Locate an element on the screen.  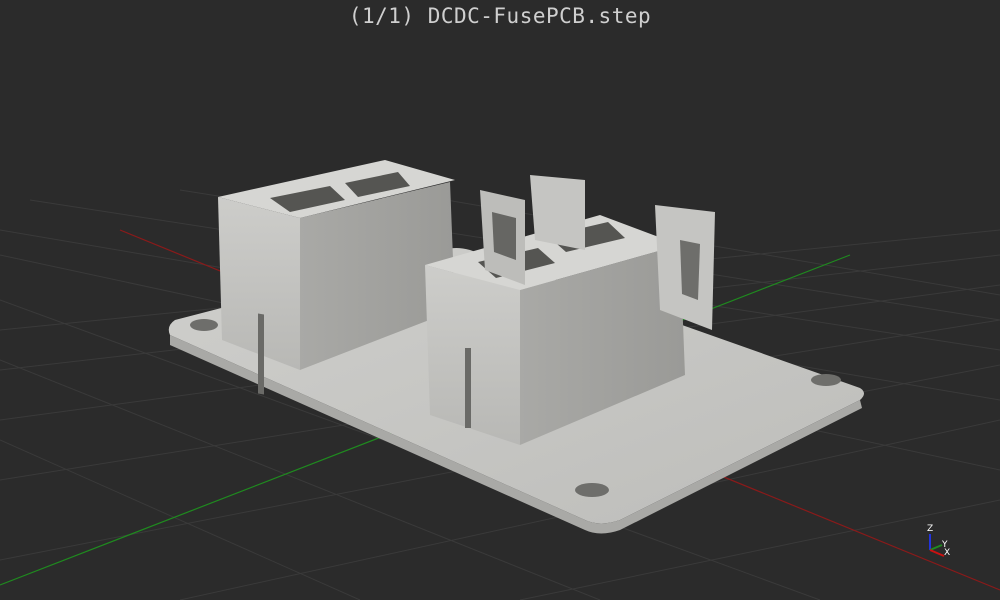
axis-gizmo-icon: Z Y X is located at coordinates (938, 541).